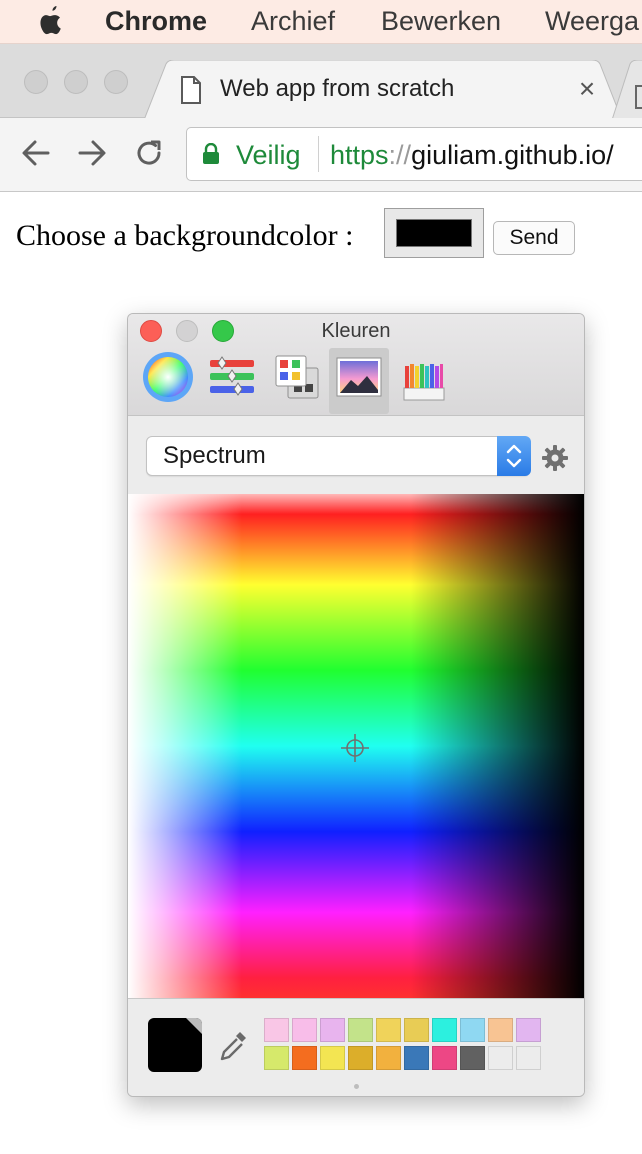  I want to click on eyedropper-icon, so click(234, 1047).